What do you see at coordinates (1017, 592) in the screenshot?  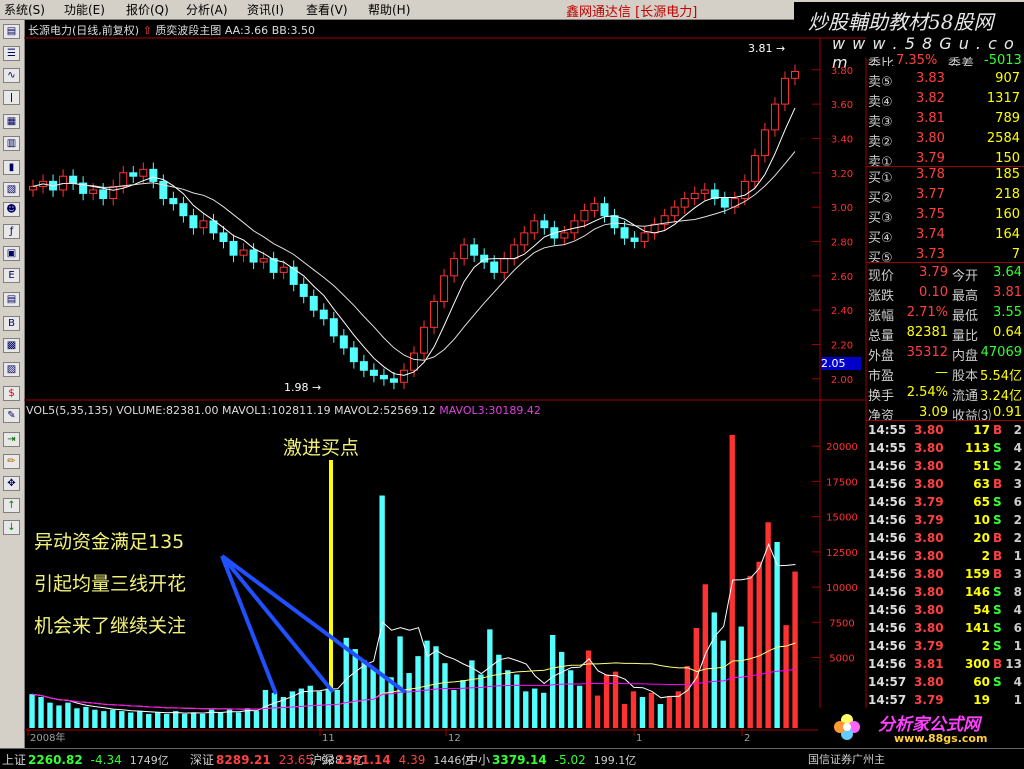 I see `tick-count: 8` at bounding box center [1017, 592].